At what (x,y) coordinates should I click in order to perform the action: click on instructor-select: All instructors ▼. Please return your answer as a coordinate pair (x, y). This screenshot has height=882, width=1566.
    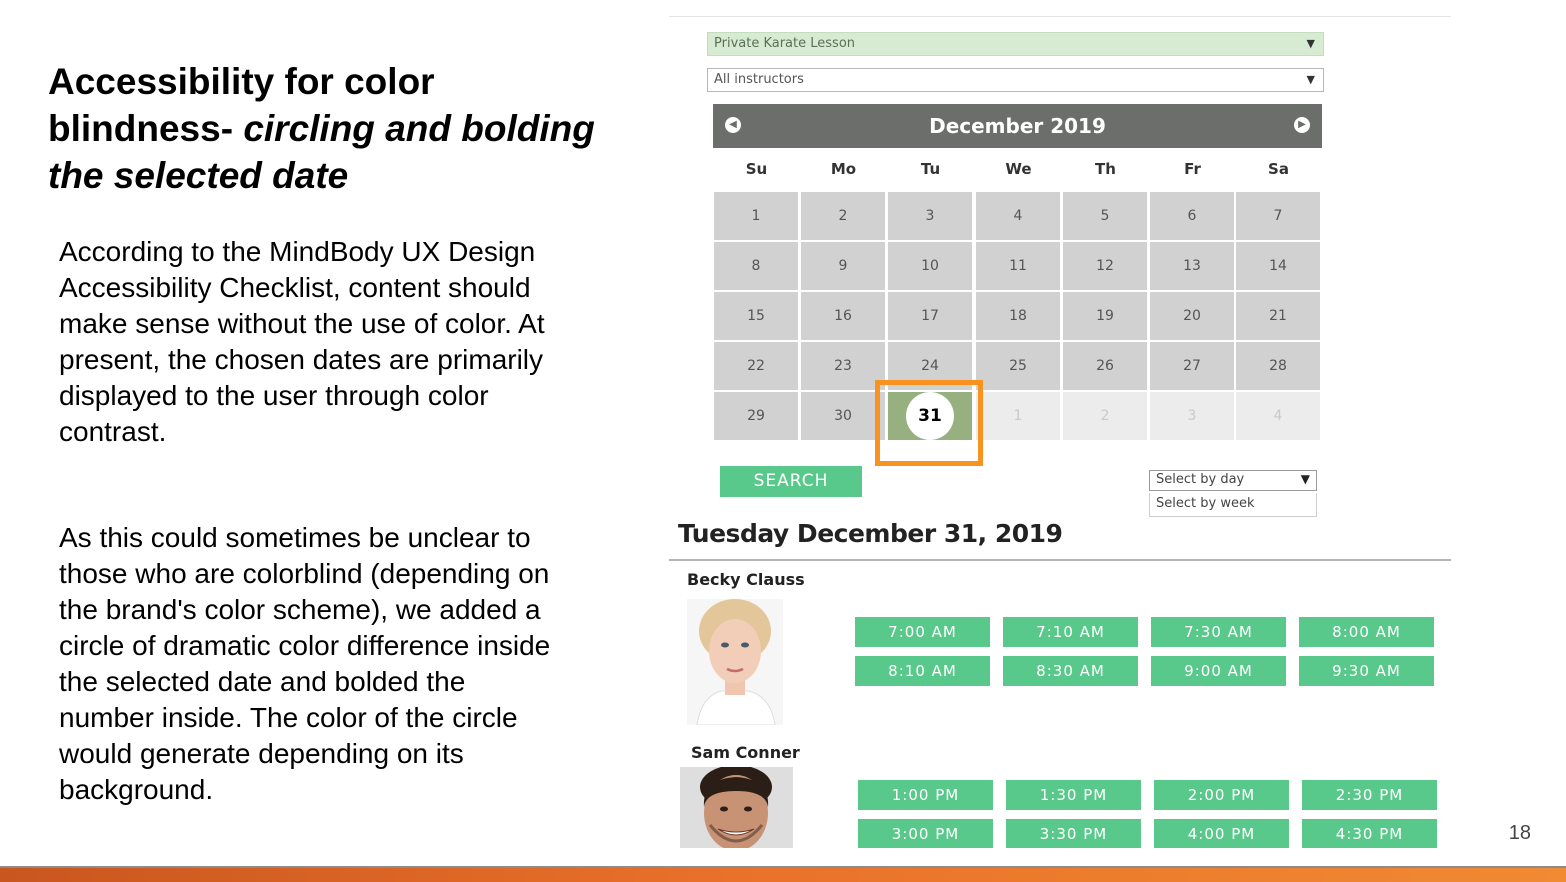
    Looking at the image, I should click on (1015, 80).